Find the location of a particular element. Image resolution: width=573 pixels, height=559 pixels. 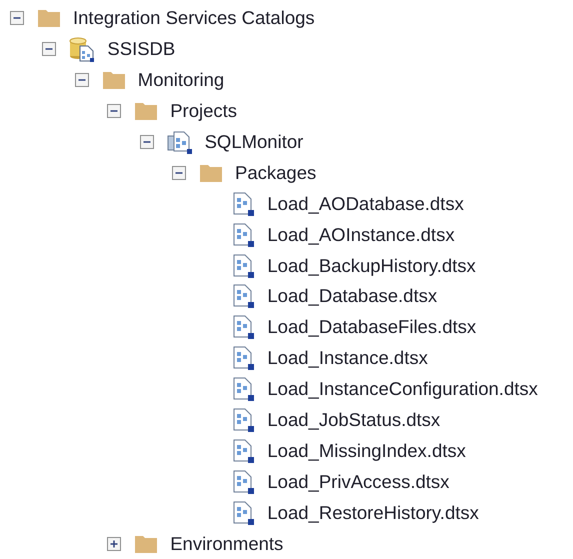

tree-item: Load_PrivAccess.dtsx is located at coordinates (358, 481).